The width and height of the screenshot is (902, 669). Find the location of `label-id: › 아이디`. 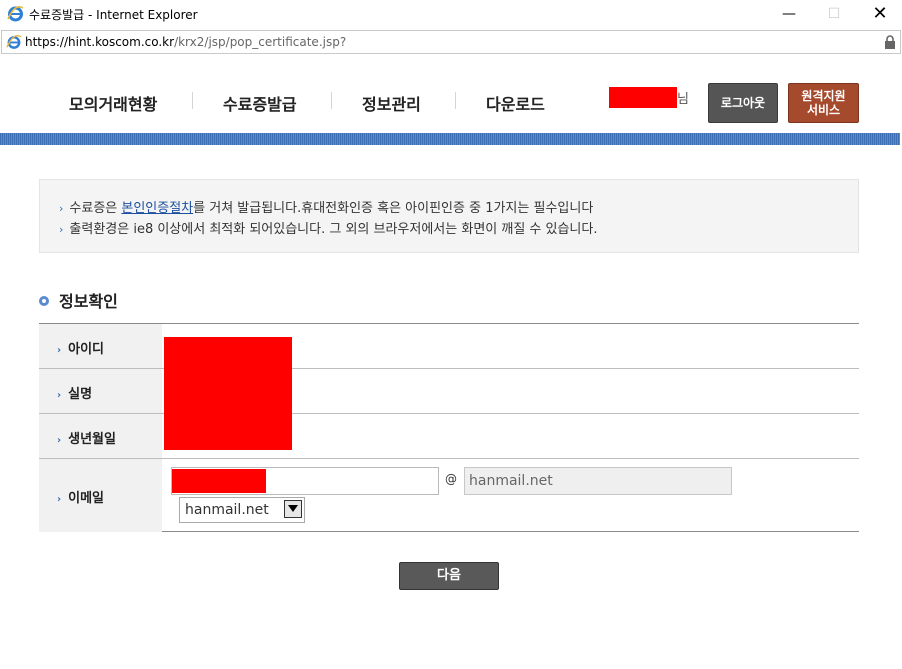

label-id: › 아이디 is located at coordinates (80, 347).